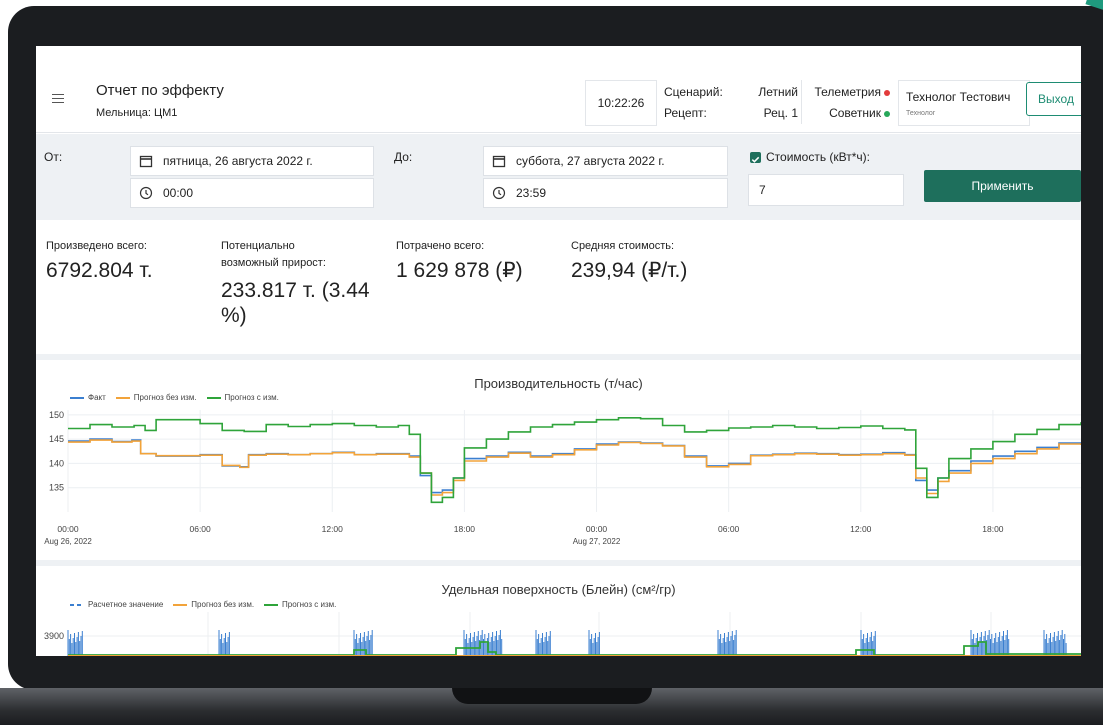 The width and height of the screenshot is (1103, 725). What do you see at coordinates (855, 113) in the screenshot?
I see `advisor-label: Советник` at bounding box center [855, 113].